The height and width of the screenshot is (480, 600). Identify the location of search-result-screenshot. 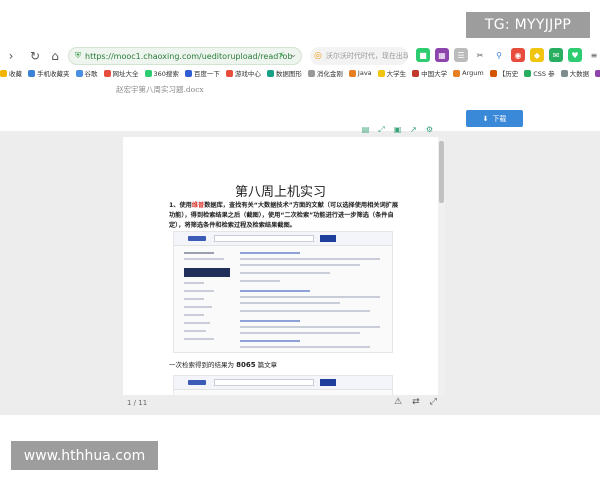
(283, 292).